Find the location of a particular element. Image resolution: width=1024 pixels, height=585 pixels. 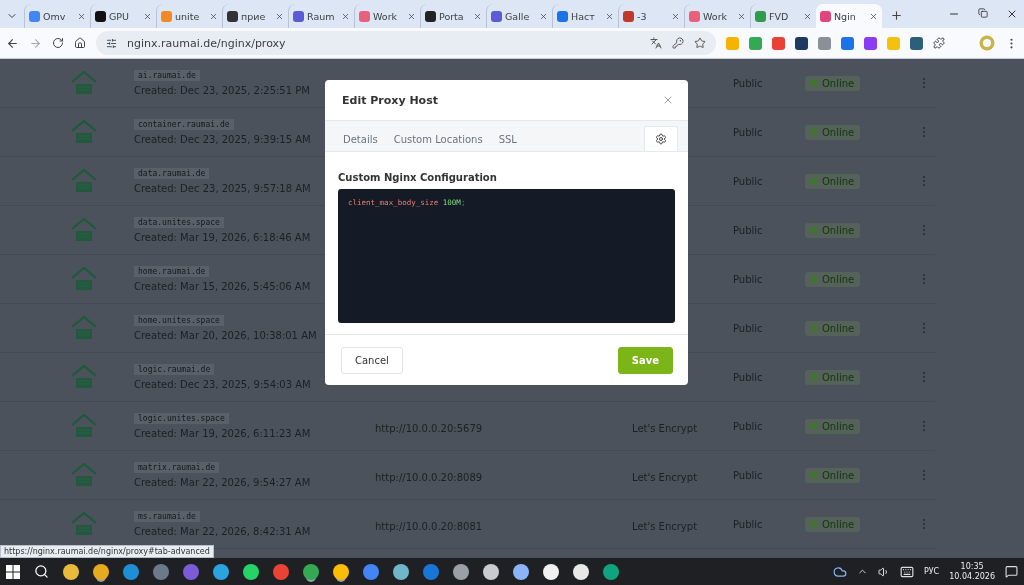

dialog-title: Edit Proxy Host is located at coordinates (390, 100).